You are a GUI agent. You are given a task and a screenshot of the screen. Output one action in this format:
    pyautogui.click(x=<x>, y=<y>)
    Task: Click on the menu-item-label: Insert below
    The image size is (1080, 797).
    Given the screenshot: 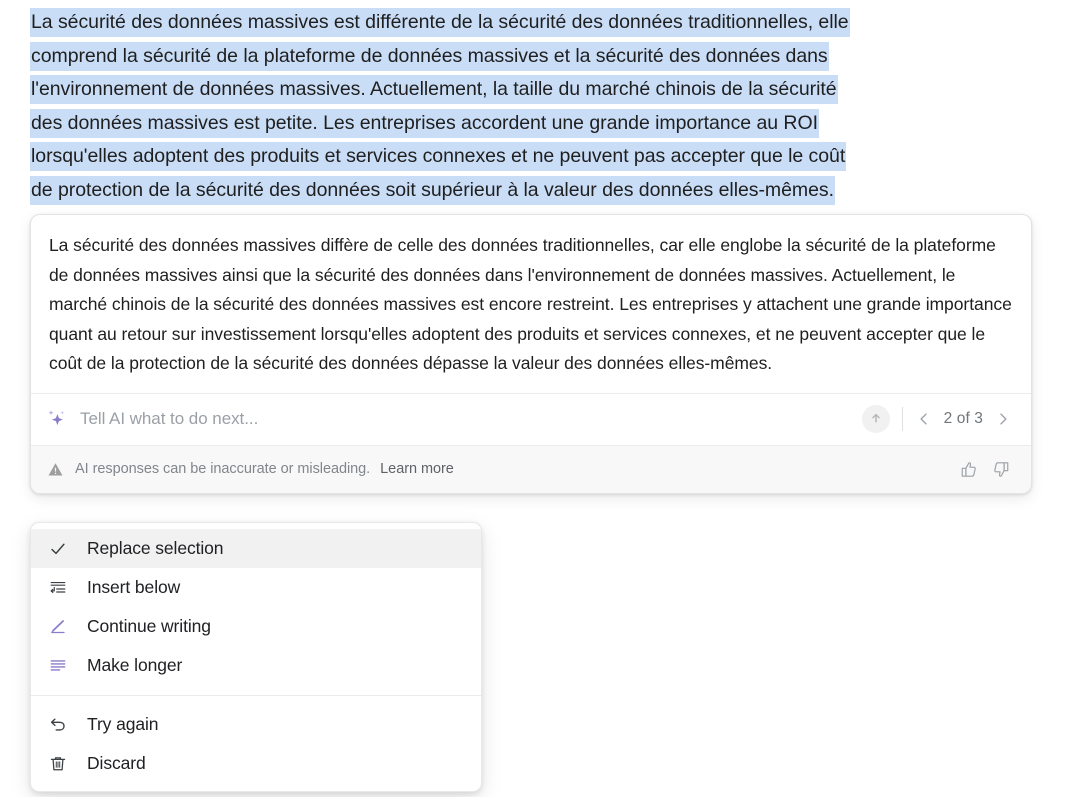 What is the action you would take?
    pyautogui.click(x=134, y=587)
    